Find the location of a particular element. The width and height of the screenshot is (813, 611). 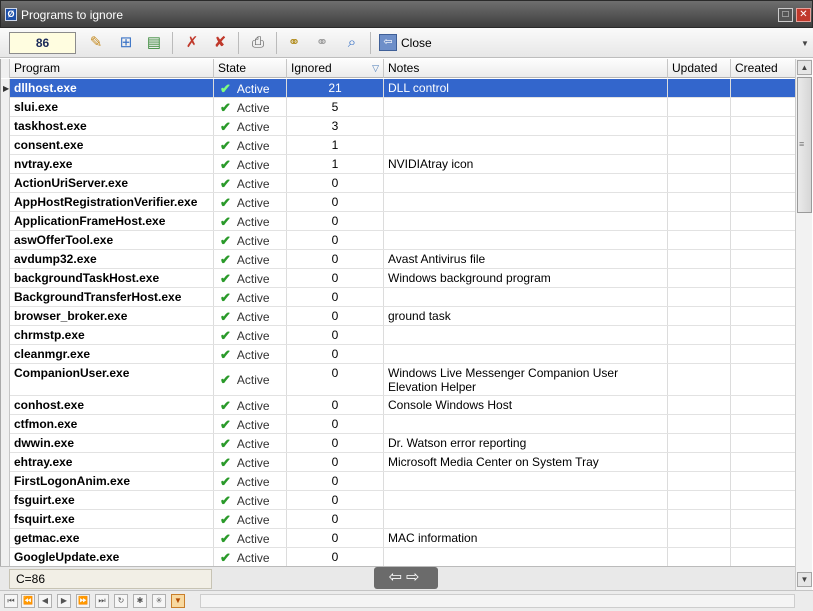

notes-cell: NVIDIAtray icon is located at coordinates (526, 164).